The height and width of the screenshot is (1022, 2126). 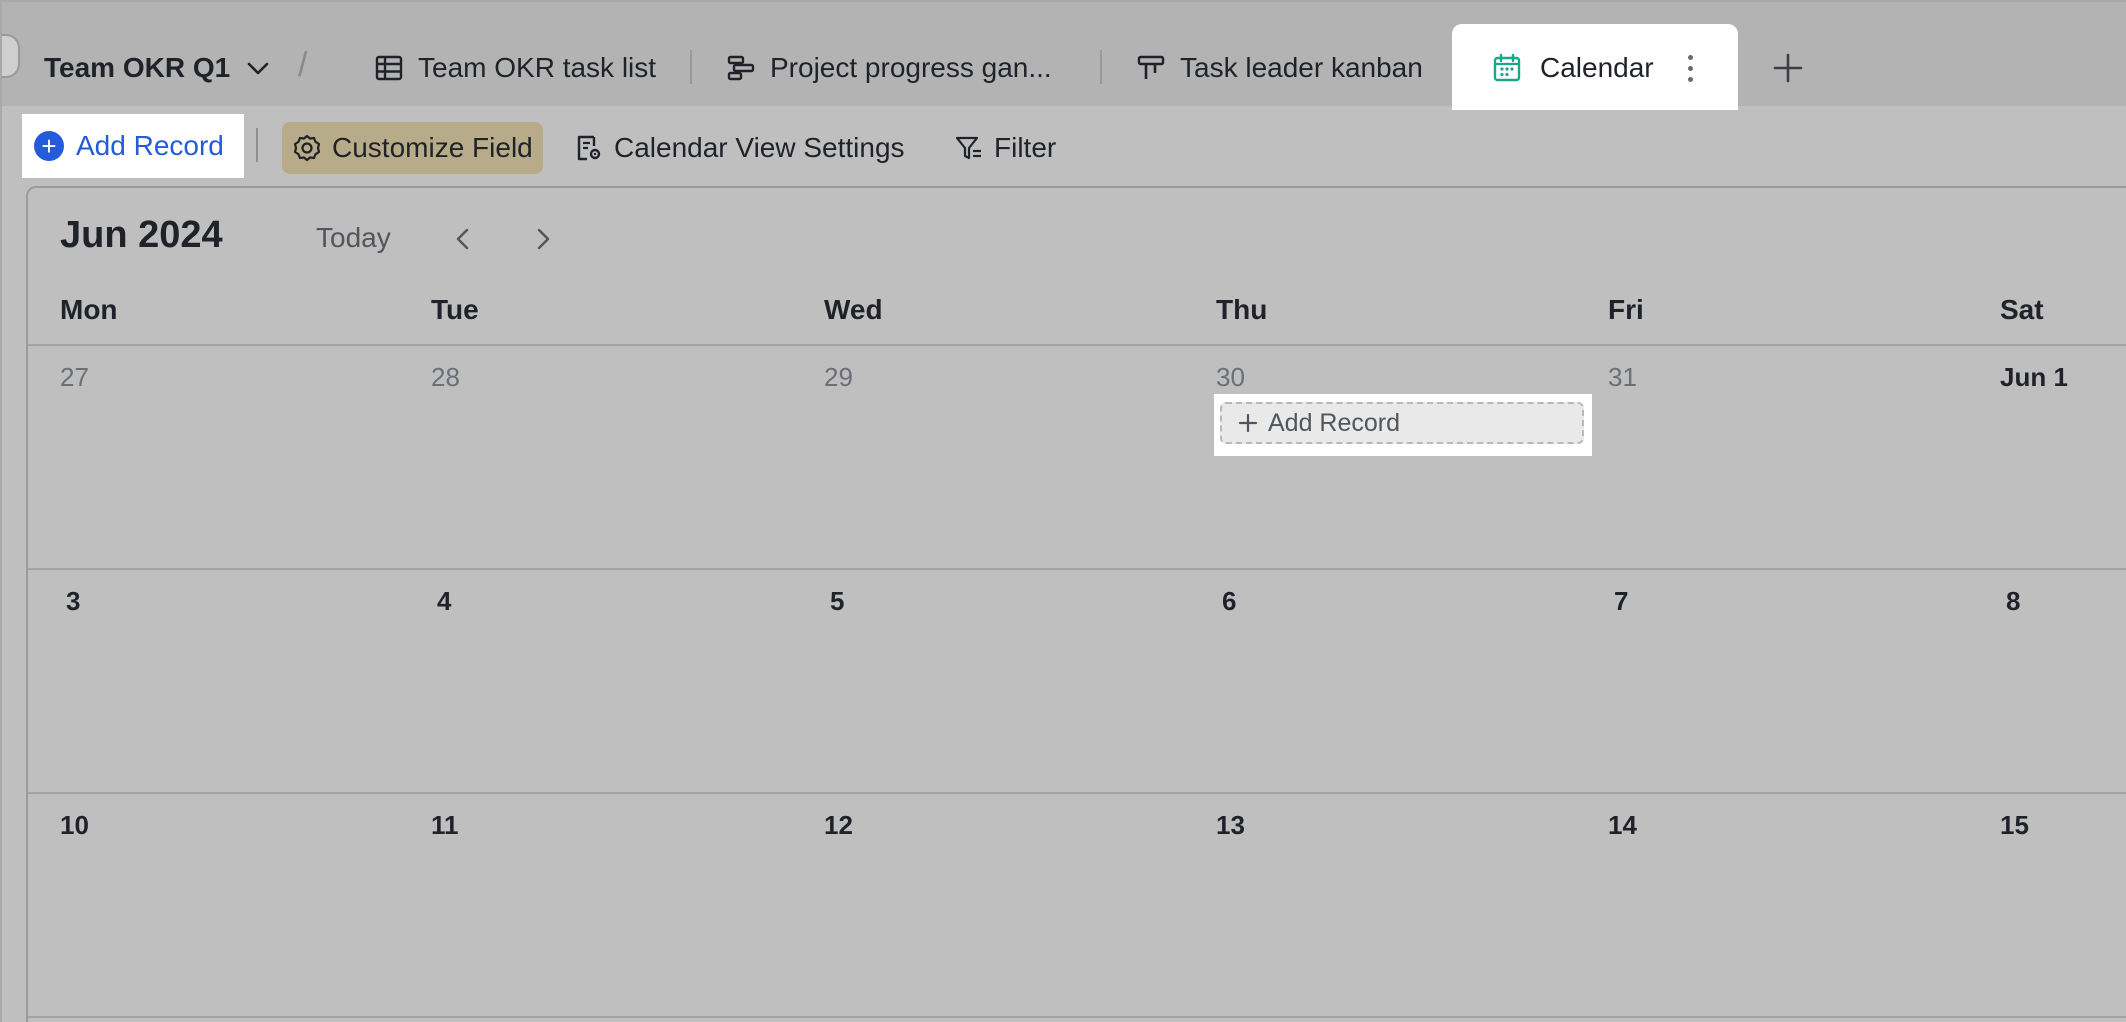 I want to click on gantt-icon, so click(x=741, y=68).